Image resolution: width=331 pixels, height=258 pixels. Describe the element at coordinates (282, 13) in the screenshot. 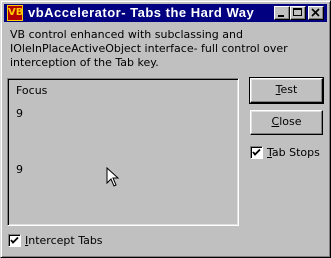

I see `minimize-icon` at that location.